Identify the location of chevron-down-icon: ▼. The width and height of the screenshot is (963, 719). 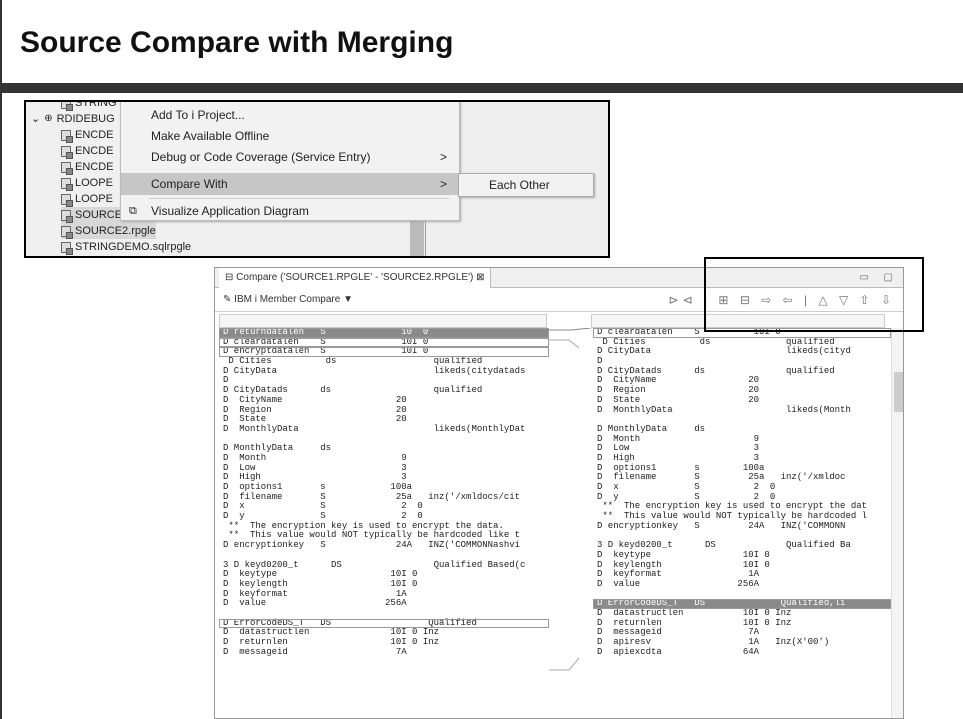
(348, 299).